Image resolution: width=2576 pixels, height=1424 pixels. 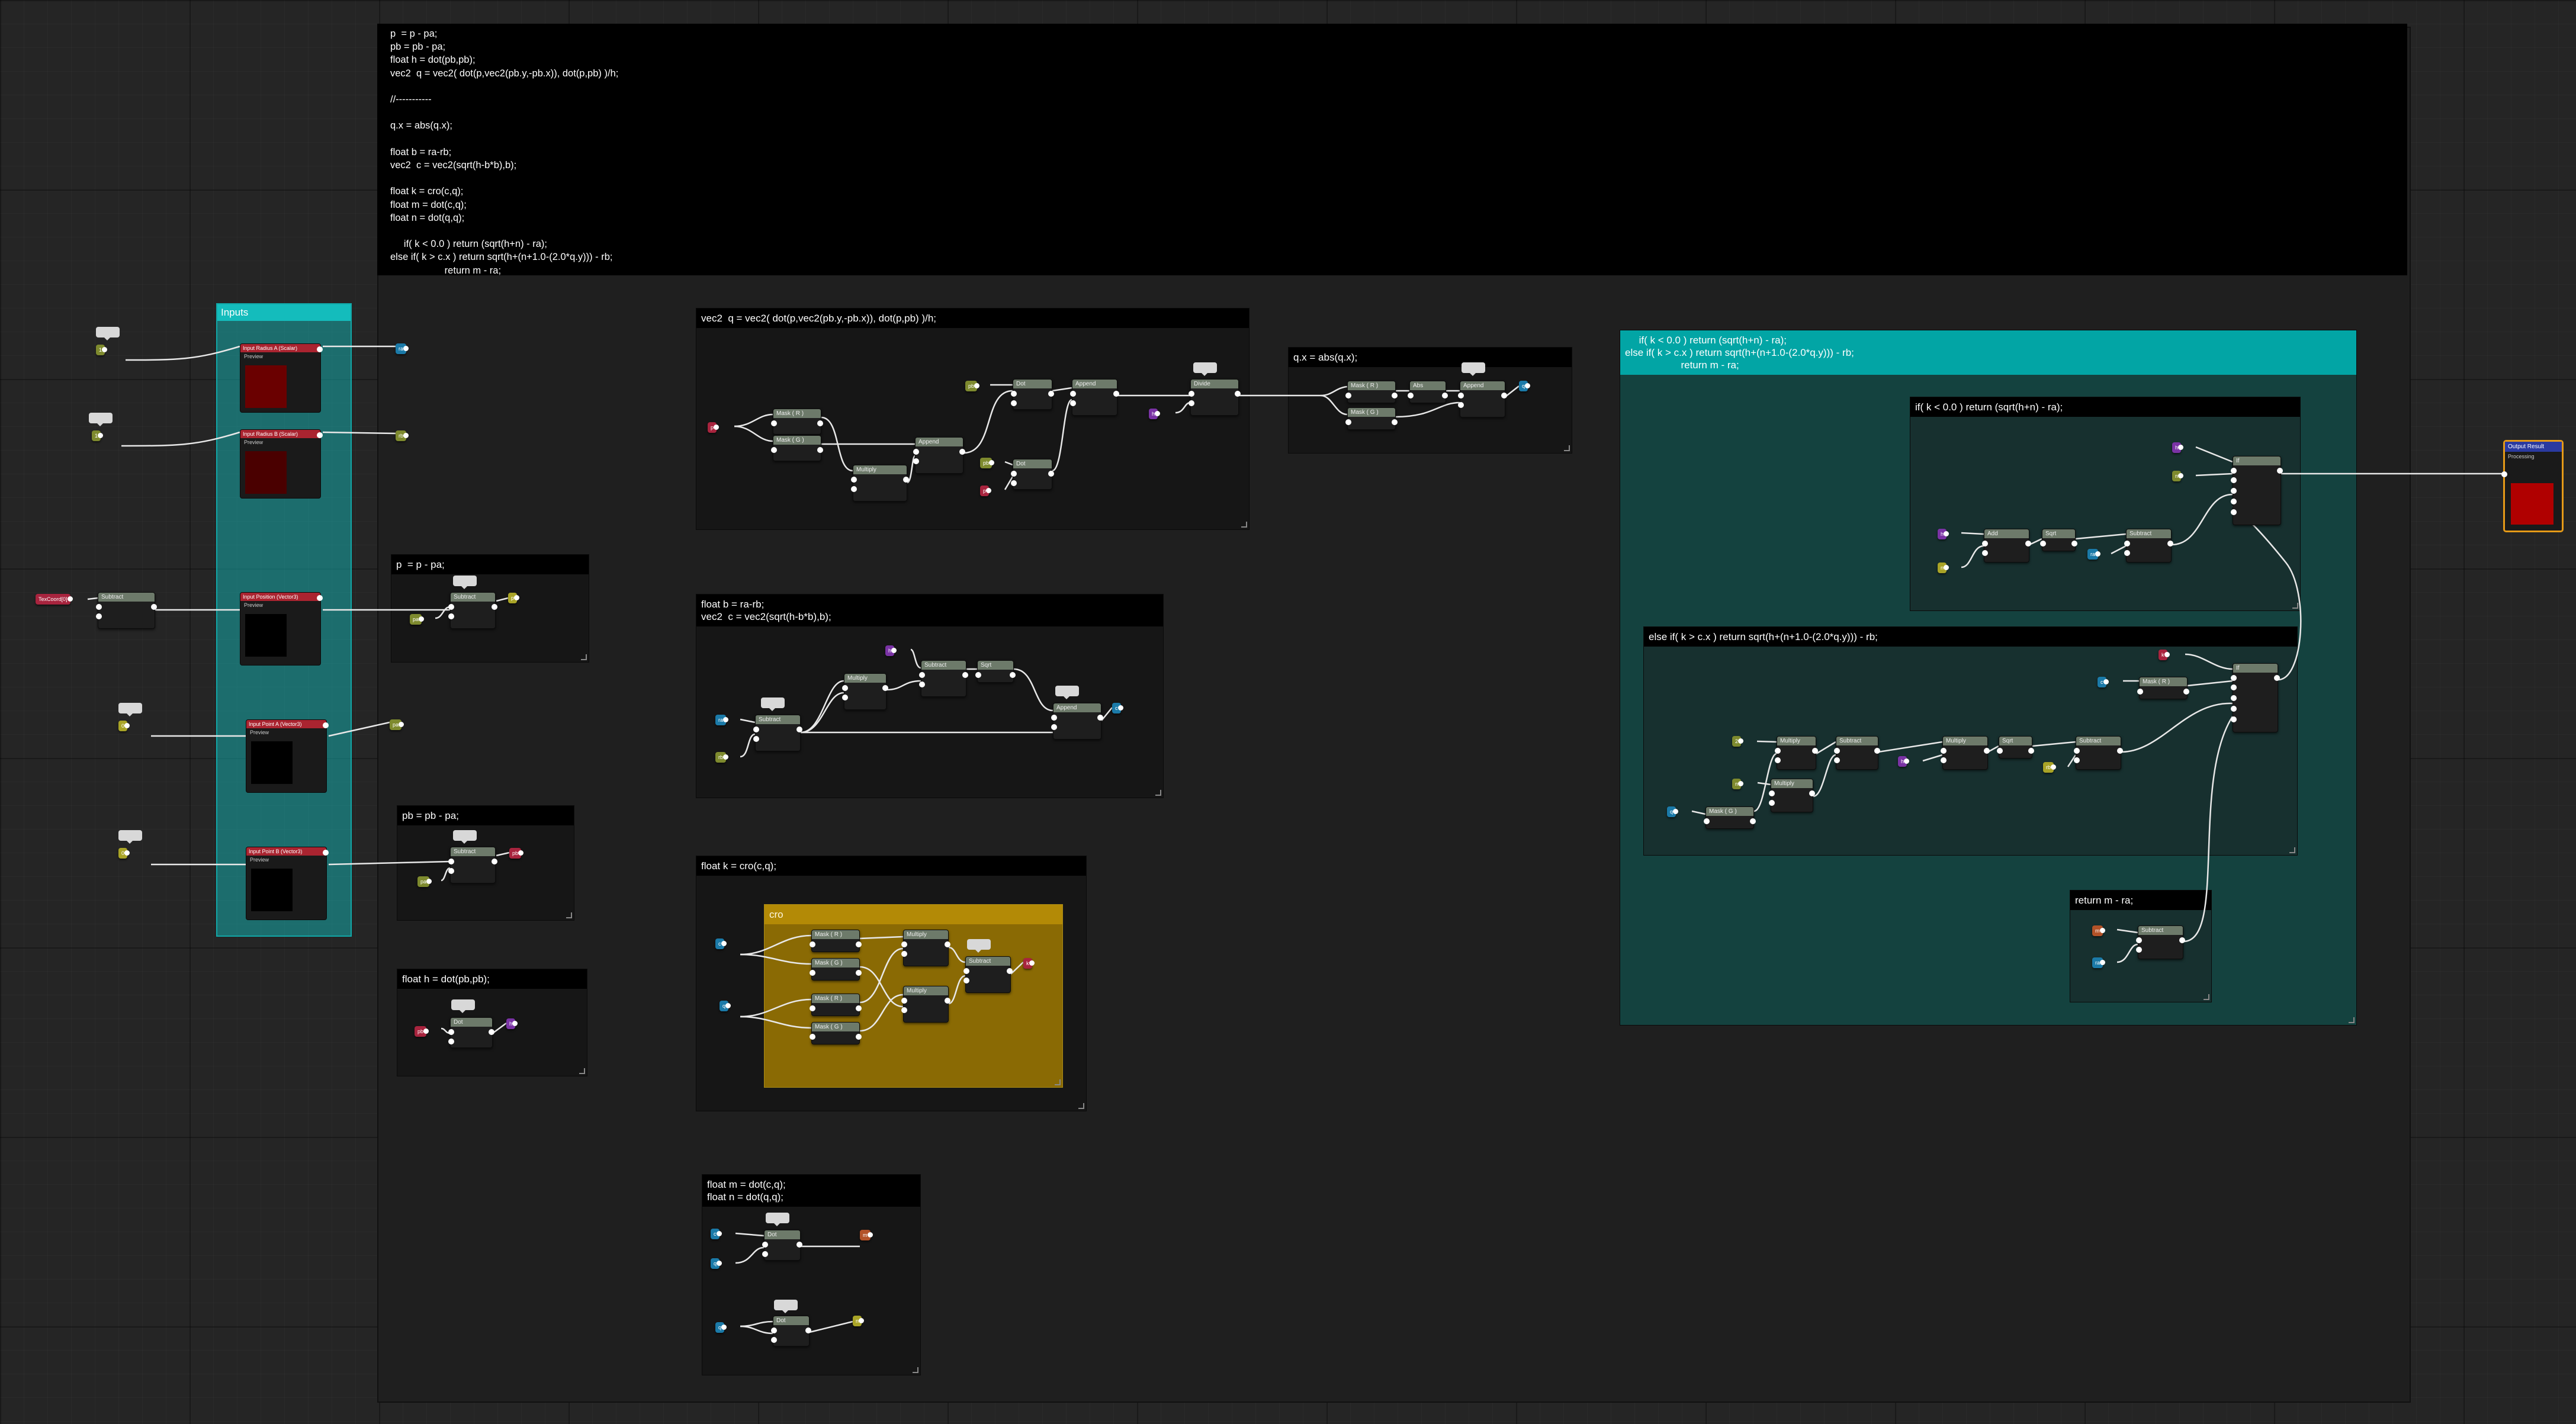 I want to click on input-radius-a-node: Input Radius A (Scalar) Preview, so click(x=281, y=378).